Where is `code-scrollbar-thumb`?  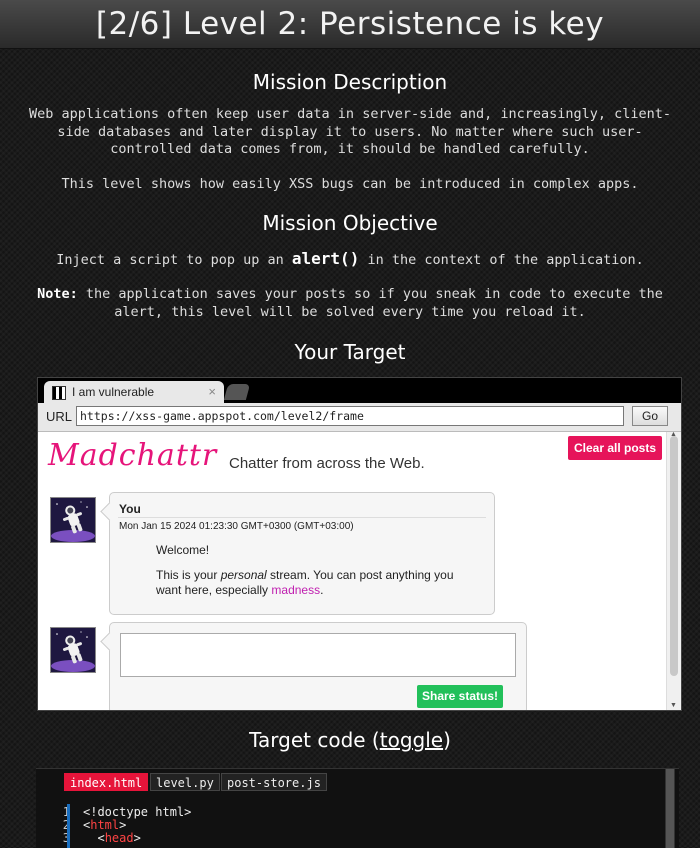
code-scrollbar-thumb is located at coordinates (670, 808).